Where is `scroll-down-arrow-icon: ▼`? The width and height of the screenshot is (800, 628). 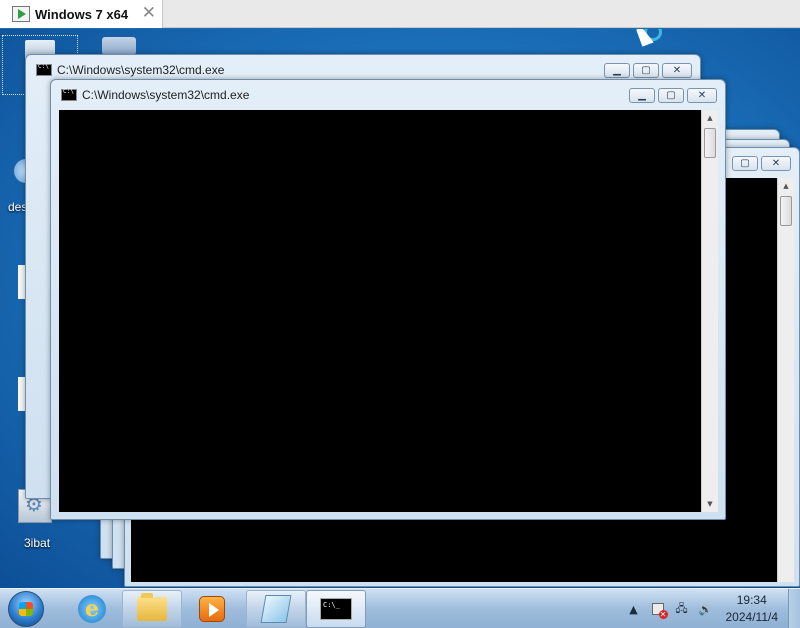 scroll-down-arrow-icon: ▼ is located at coordinates (710, 504).